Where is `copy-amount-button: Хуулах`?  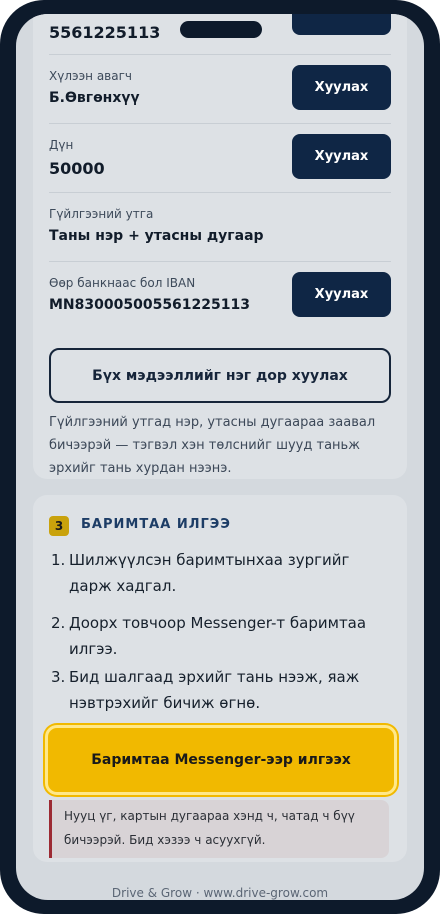
copy-amount-button: Хуулах is located at coordinates (341, 156).